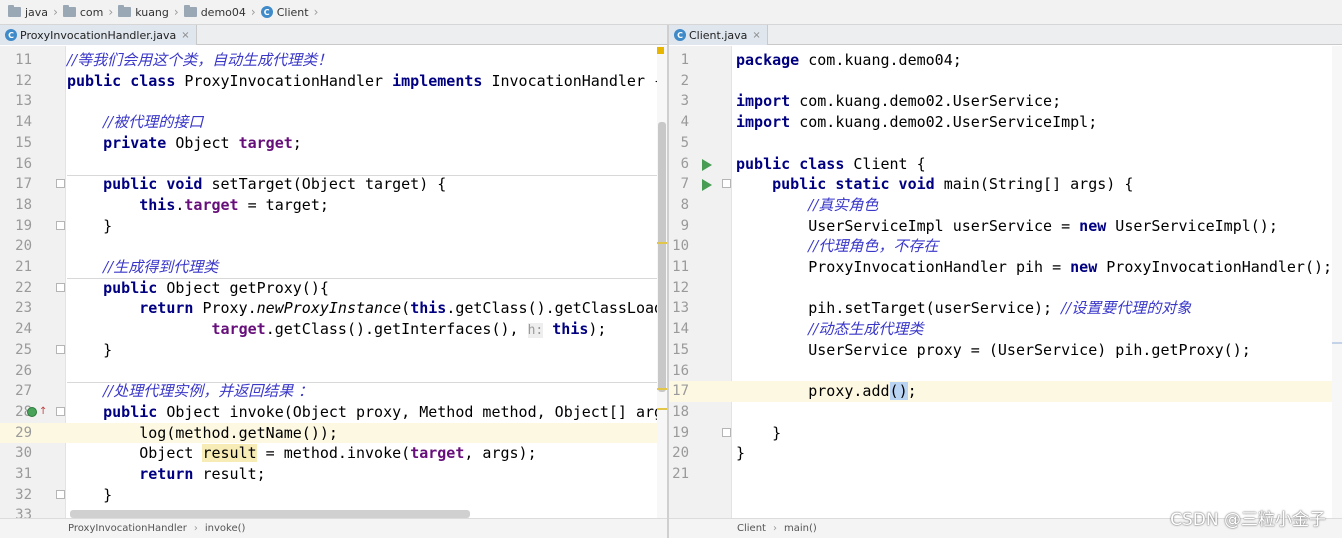 The image size is (1342, 538). What do you see at coordinates (679, 371) in the screenshot?
I see `line-number: 16` at bounding box center [679, 371].